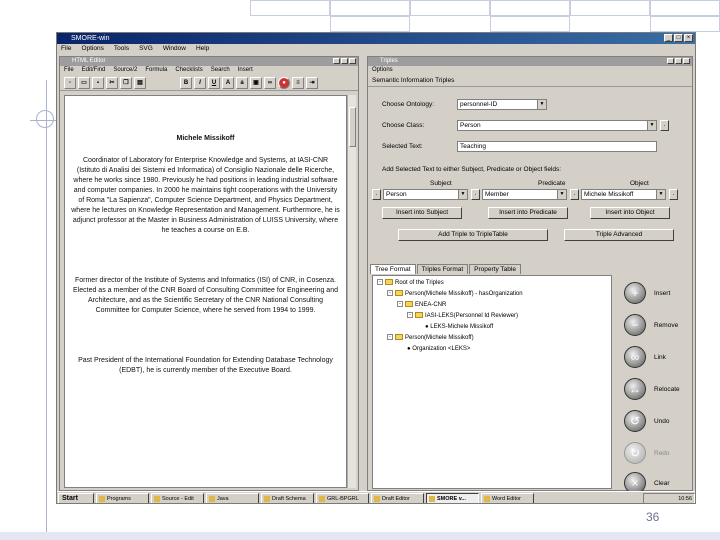 This screenshot has height=540, width=720. I want to click on stop-icon: ●, so click(284, 82).